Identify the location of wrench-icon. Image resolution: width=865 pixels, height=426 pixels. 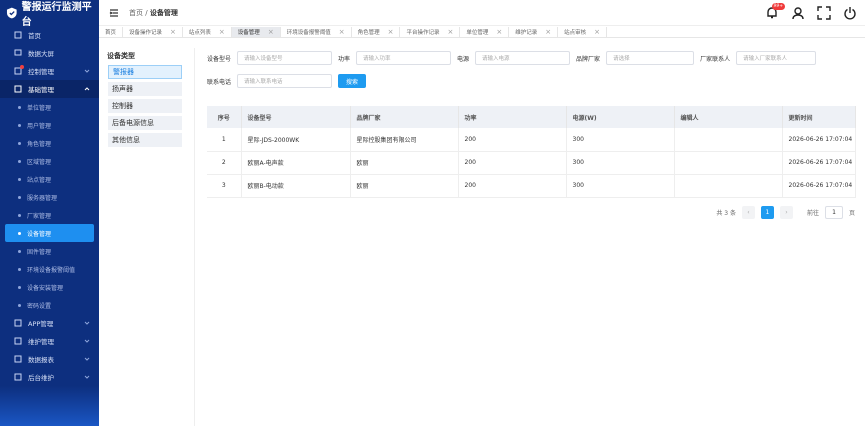
(18, 341).